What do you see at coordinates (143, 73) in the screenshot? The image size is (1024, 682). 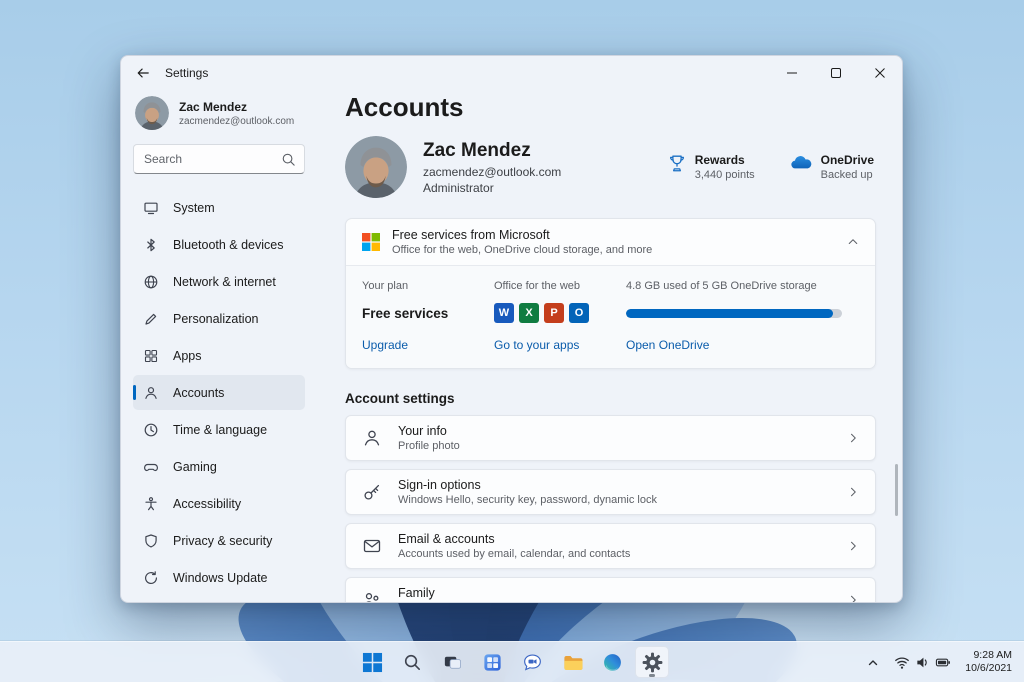 I see `back-button` at bounding box center [143, 73].